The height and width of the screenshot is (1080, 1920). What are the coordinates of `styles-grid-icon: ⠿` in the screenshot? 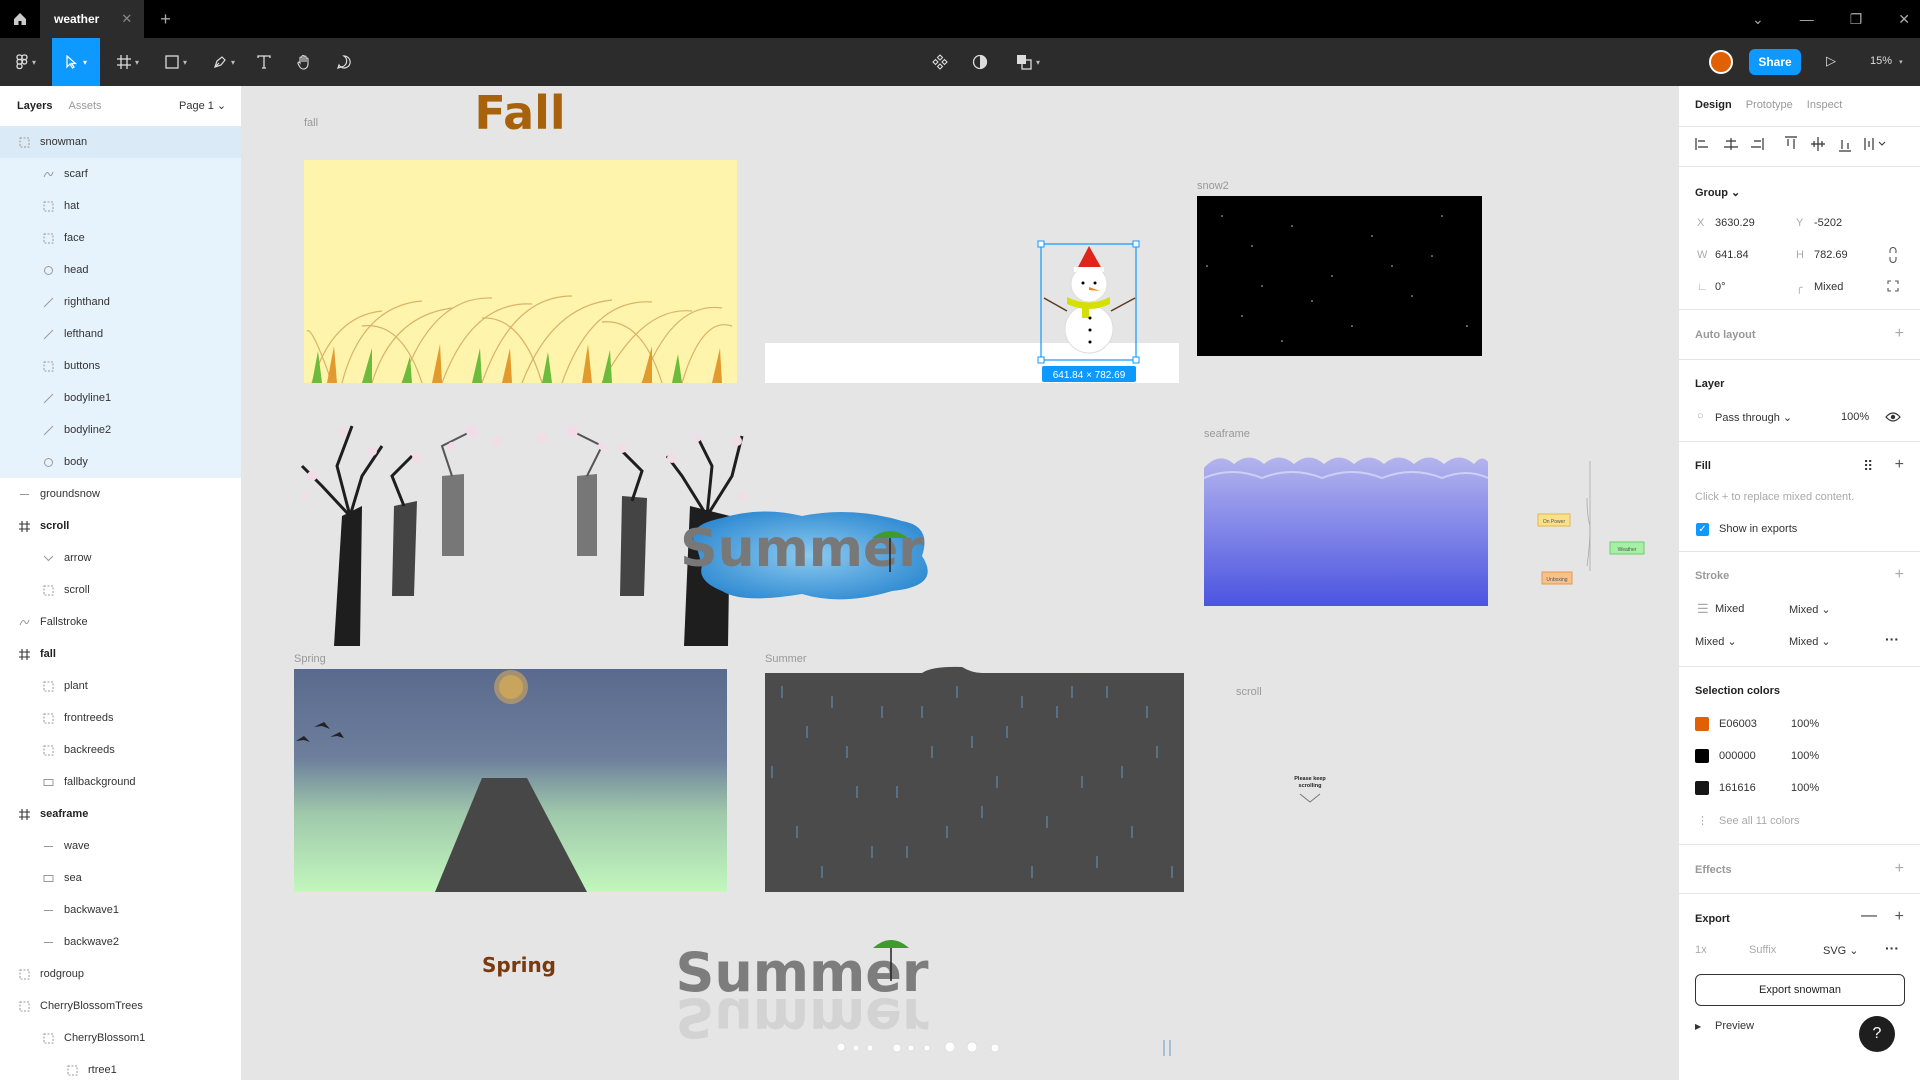 It's located at (1868, 466).